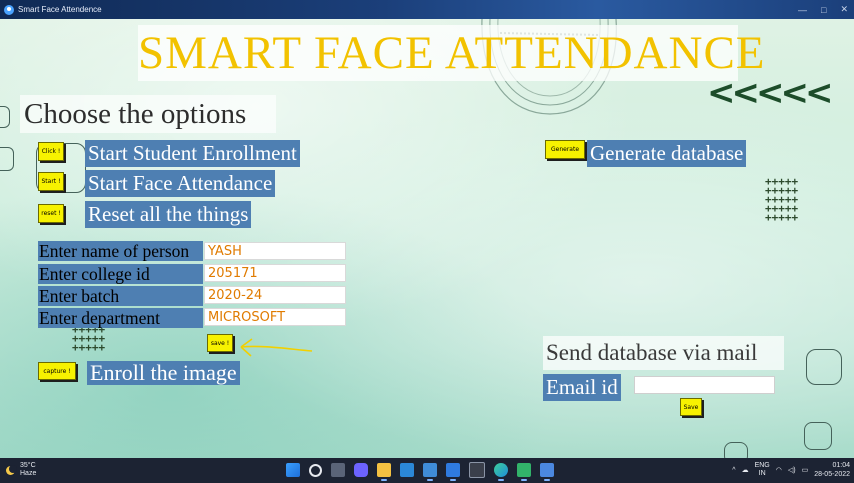  What do you see at coordinates (384, 472) in the screenshot?
I see `file-explorer-icon` at bounding box center [384, 472].